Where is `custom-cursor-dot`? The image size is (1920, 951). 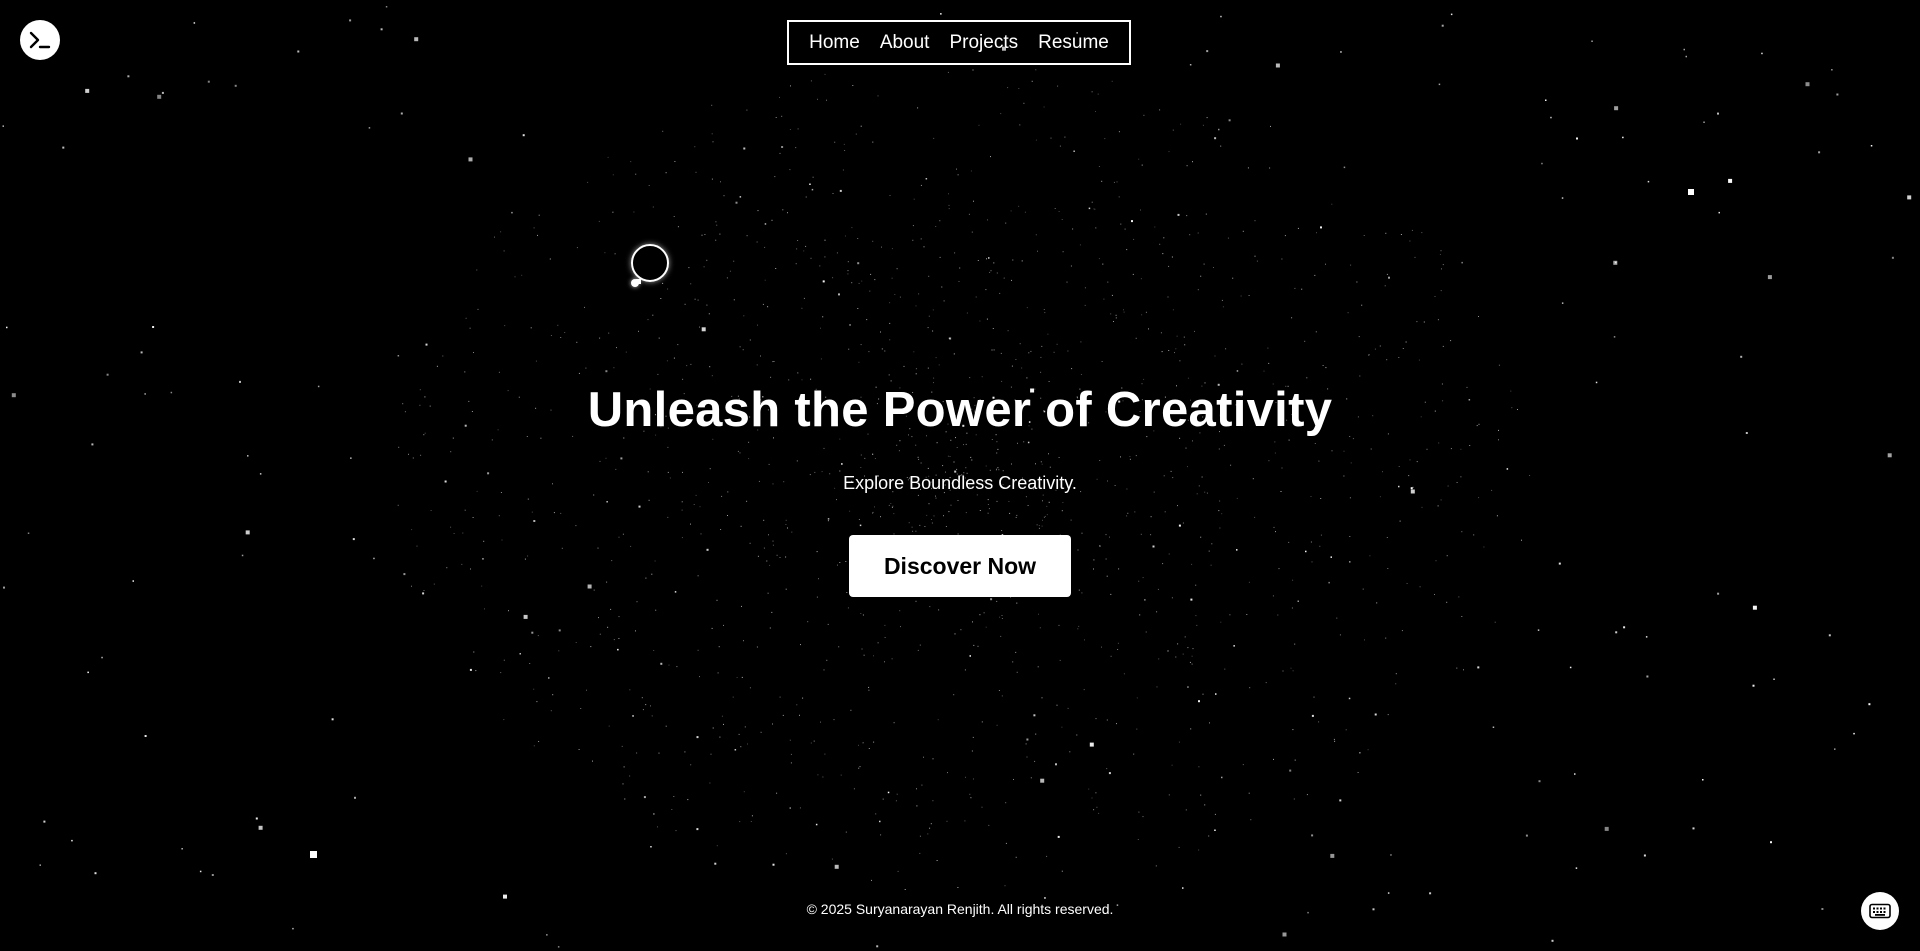
custom-cursor-dot is located at coordinates (635, 283).